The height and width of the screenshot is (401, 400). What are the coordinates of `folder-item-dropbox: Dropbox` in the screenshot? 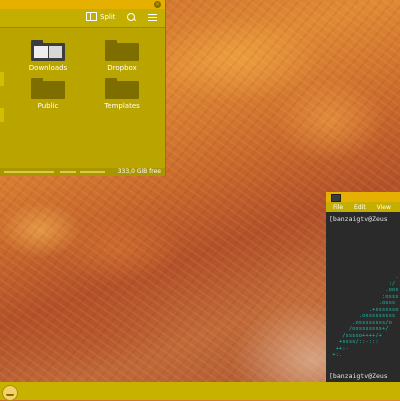 It's located at (122, 56).